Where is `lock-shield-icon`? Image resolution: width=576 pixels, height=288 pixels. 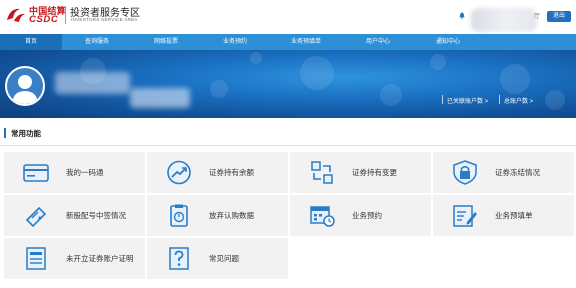
lock-shield-icon is located at coordinates (465, 172).